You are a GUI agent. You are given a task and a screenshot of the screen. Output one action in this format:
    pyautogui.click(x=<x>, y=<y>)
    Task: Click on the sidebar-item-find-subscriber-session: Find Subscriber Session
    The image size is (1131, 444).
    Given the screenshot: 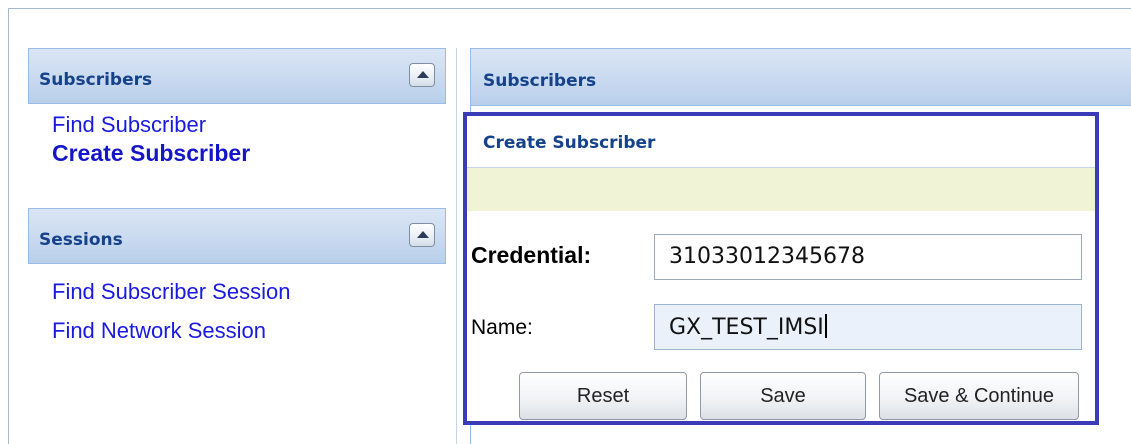 What is the action you would take?
    pyautogui.click(x=249, y=291)
    